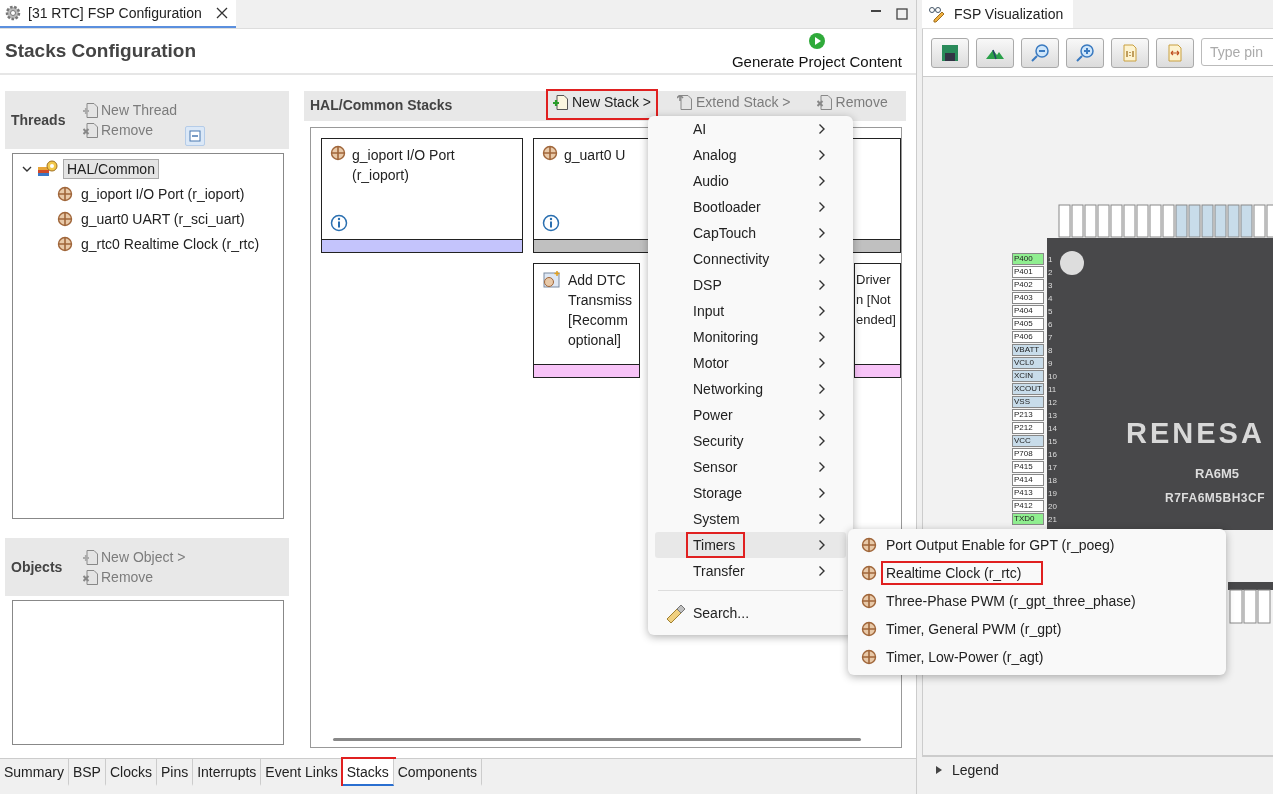 The width and height of the screenshot is (1273, 794). What do you see at coordinates (1053, 428) in the screenshot?
I see `pin-number: 14` at bounding box center [1053, 428].